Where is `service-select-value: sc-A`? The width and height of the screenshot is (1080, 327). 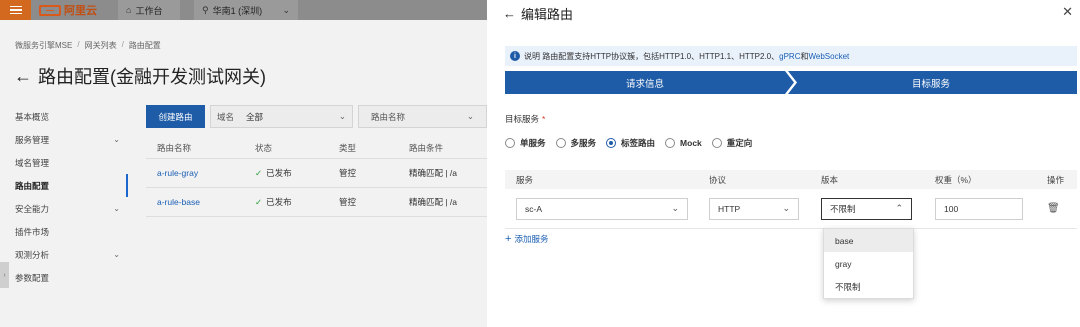 service-select-value: sc-A is located at coordinates (533, 208).